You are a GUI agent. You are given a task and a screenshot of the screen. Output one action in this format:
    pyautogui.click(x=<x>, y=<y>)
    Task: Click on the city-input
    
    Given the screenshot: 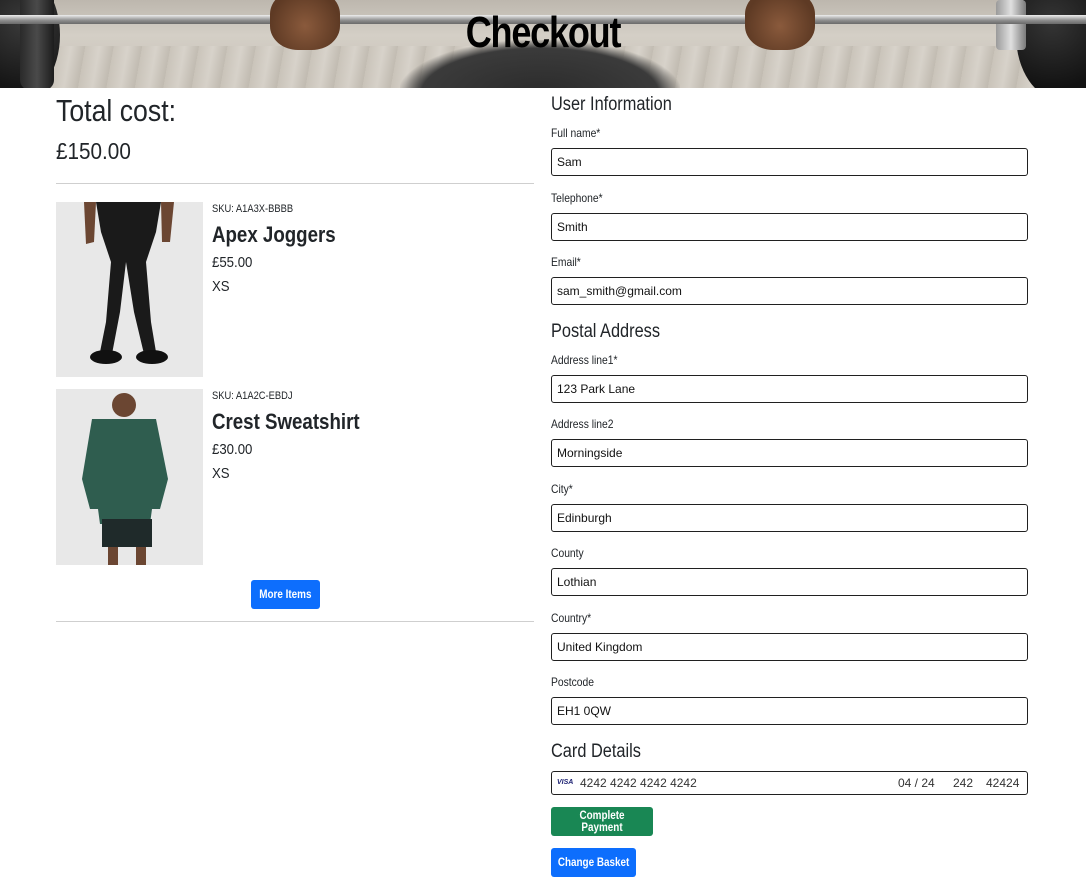 What is the action you would take?
    pyautogui.click(x=789, y=518)
    